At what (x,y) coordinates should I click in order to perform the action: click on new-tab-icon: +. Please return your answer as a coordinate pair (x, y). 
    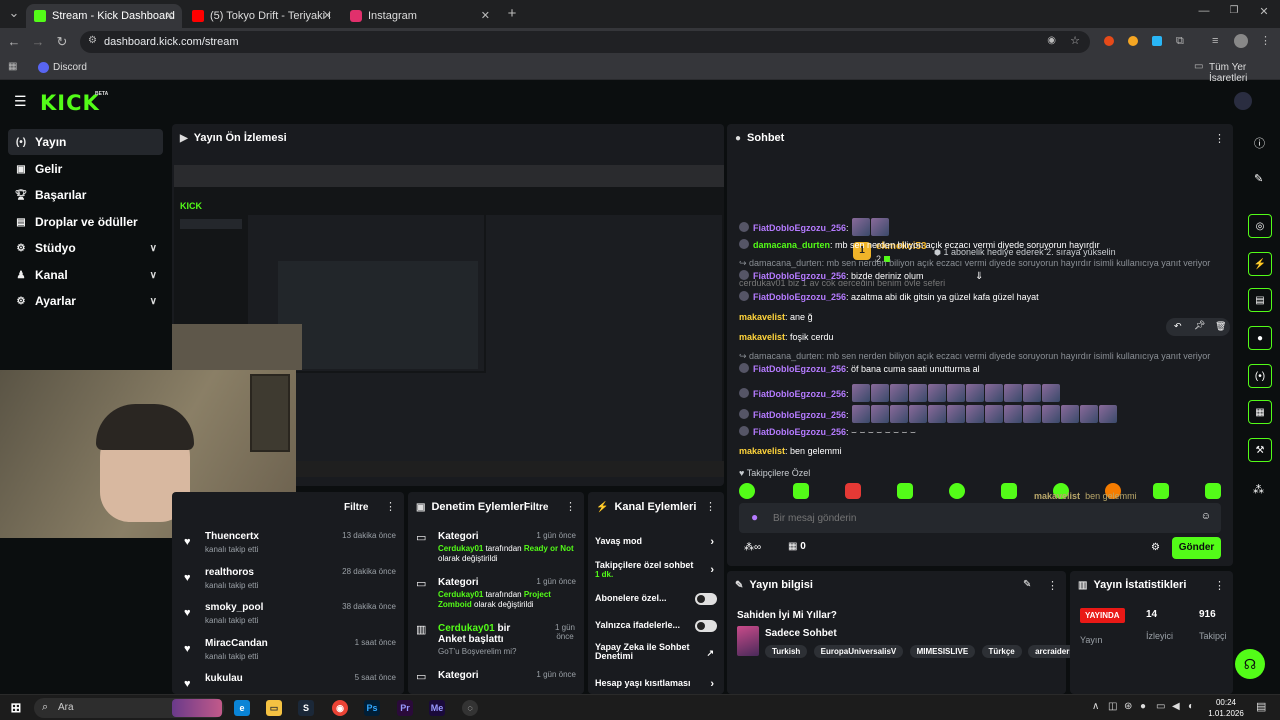
    Looking at the image, I should click on (512, 13).